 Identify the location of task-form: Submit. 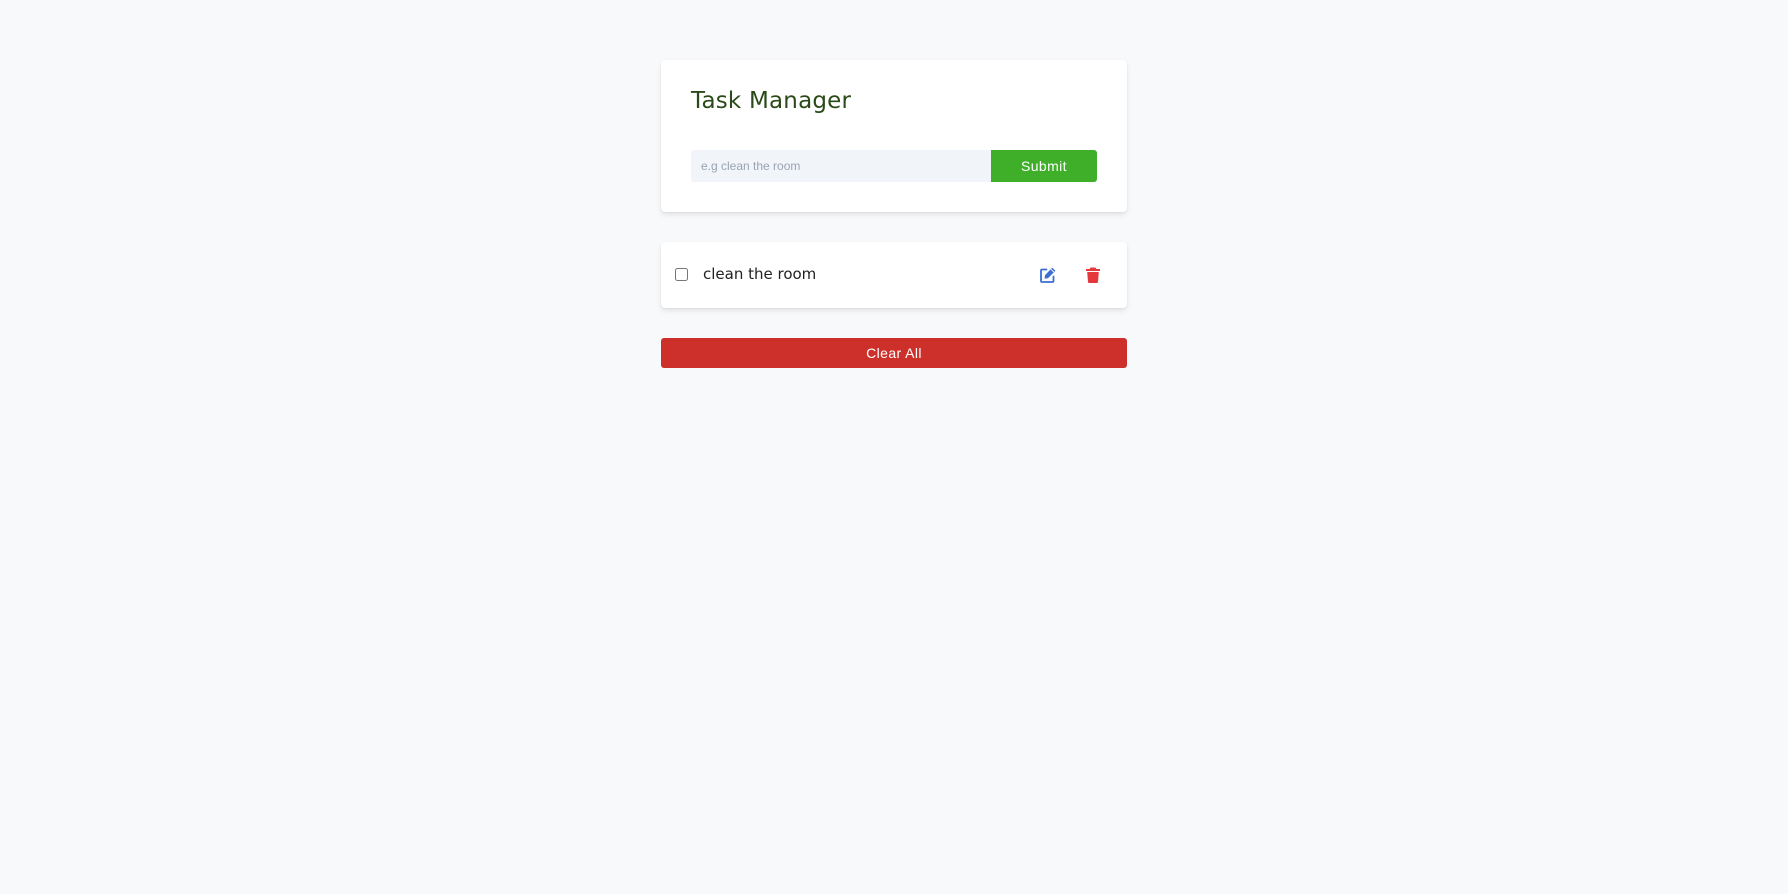
(894, 166).